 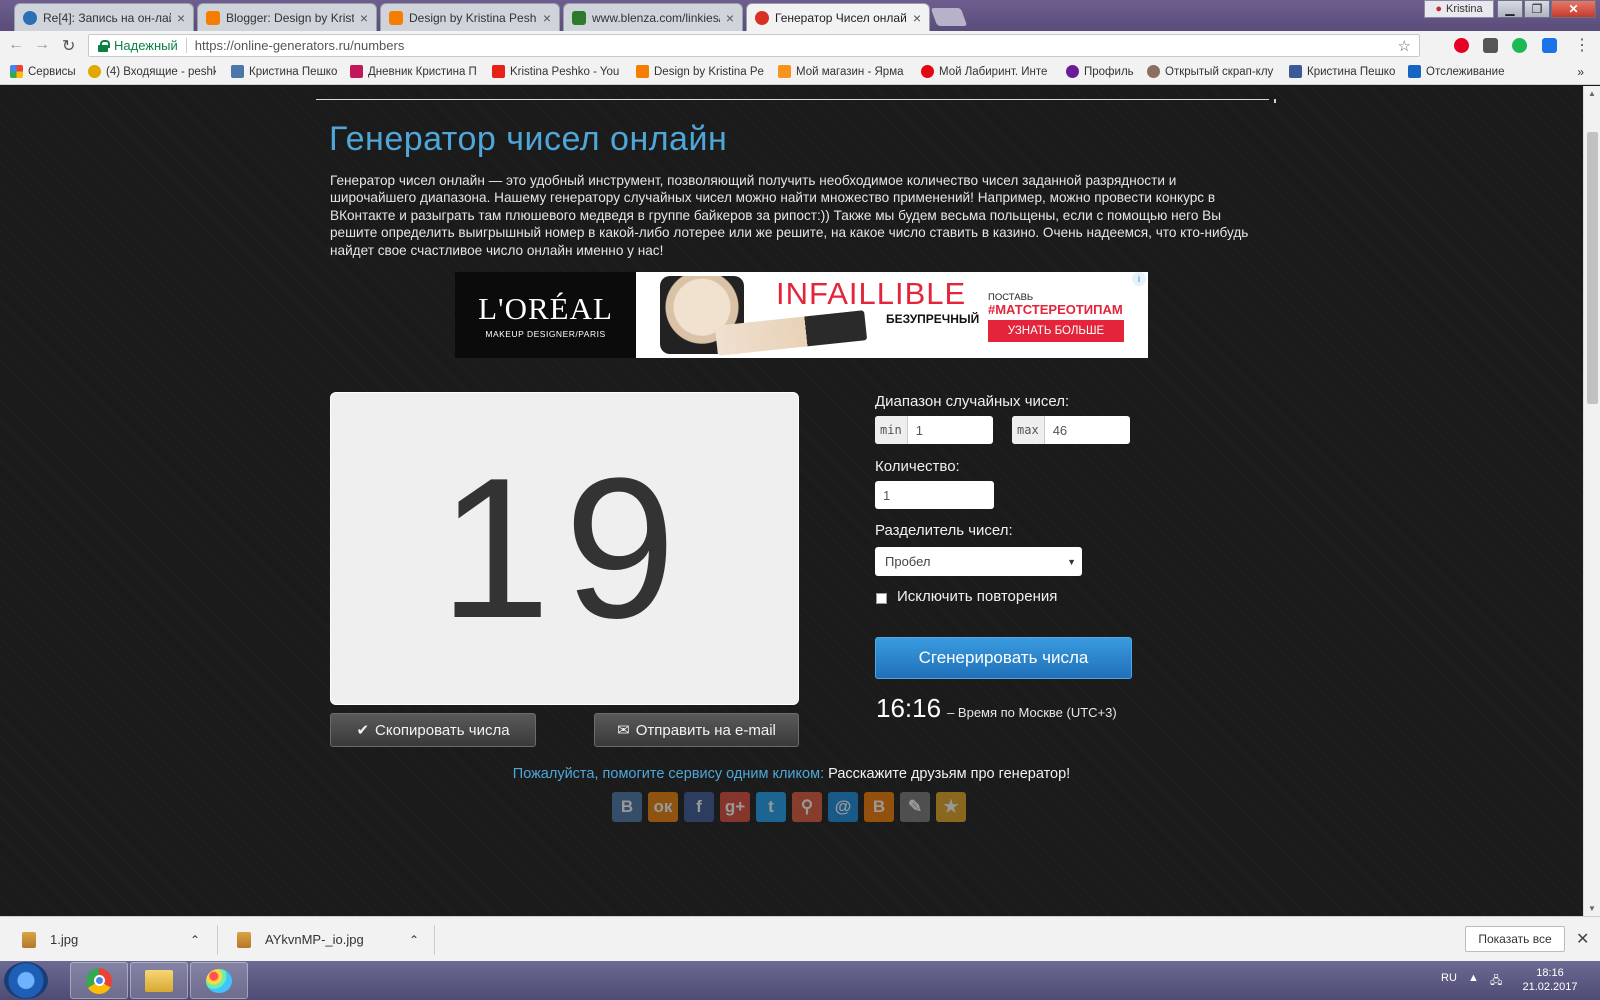 What do you see at coordinates (104, 45) in the screenshot?
I see `lock-icon` at bounding box center [104, 45].